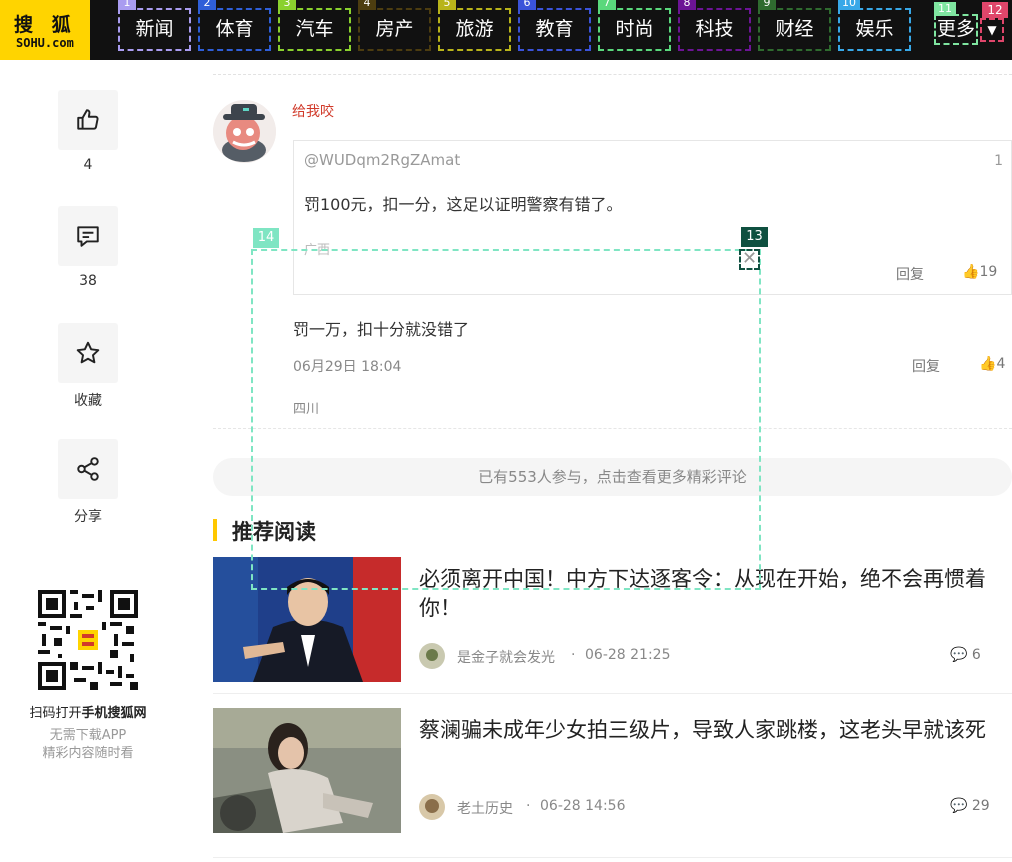 Image resolution: width=1012 pixels, height=862 pixels. Describe the element at coordinates (994, 22) in the screenshot. I see `more-dropdown-button: 12 ▼` at that location.